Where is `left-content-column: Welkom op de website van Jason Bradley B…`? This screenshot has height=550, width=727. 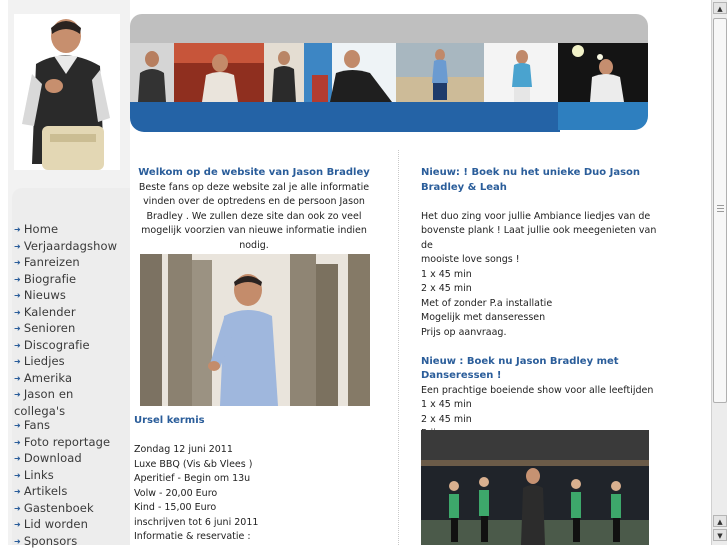 left-content-column: Welkom op de website van Jason Bradley B… is located at coordinates (254, 209).